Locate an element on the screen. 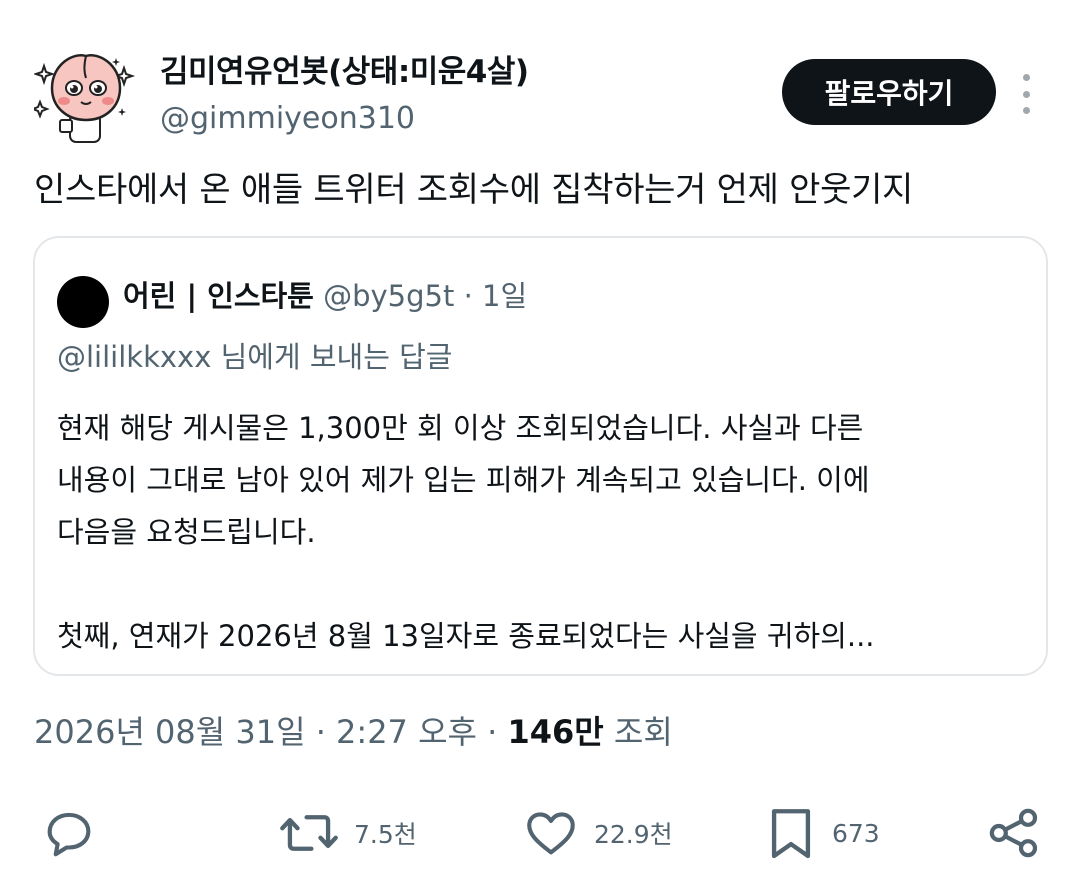 The height and width of the screenshot is (886, 1080). tweet-meta: 2026년 08월 31일 · 2:27 오후 · 146만 조회 is located at coordinates (353, 732).